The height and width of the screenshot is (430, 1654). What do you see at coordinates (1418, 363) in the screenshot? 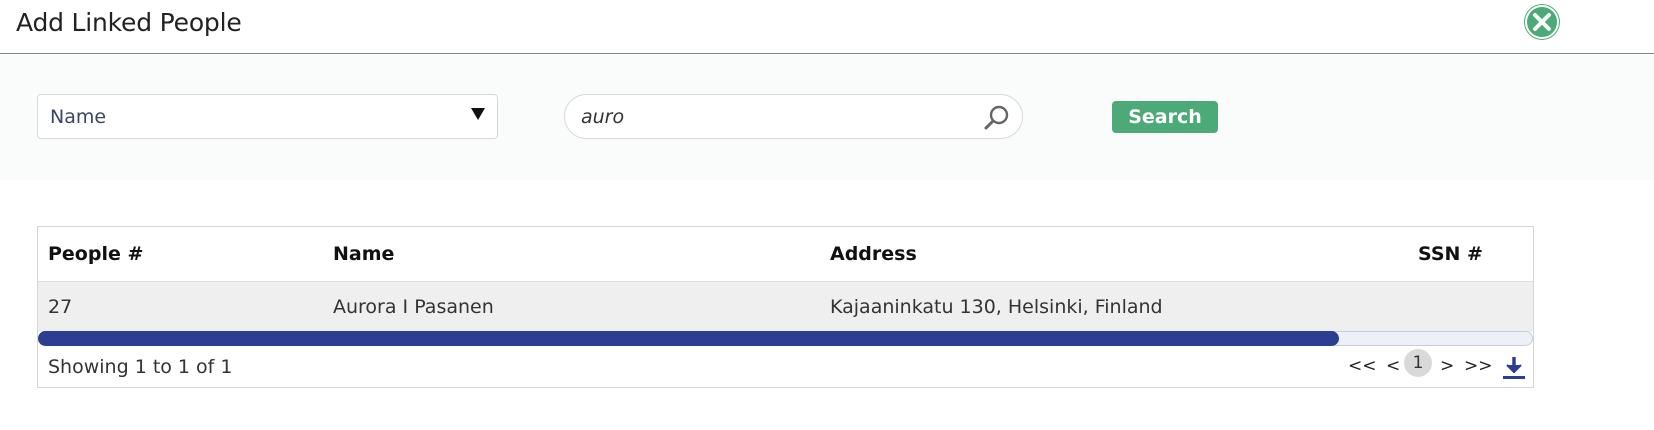
I see `pagination-current-page: 1` at bounding box center [1418, 363].